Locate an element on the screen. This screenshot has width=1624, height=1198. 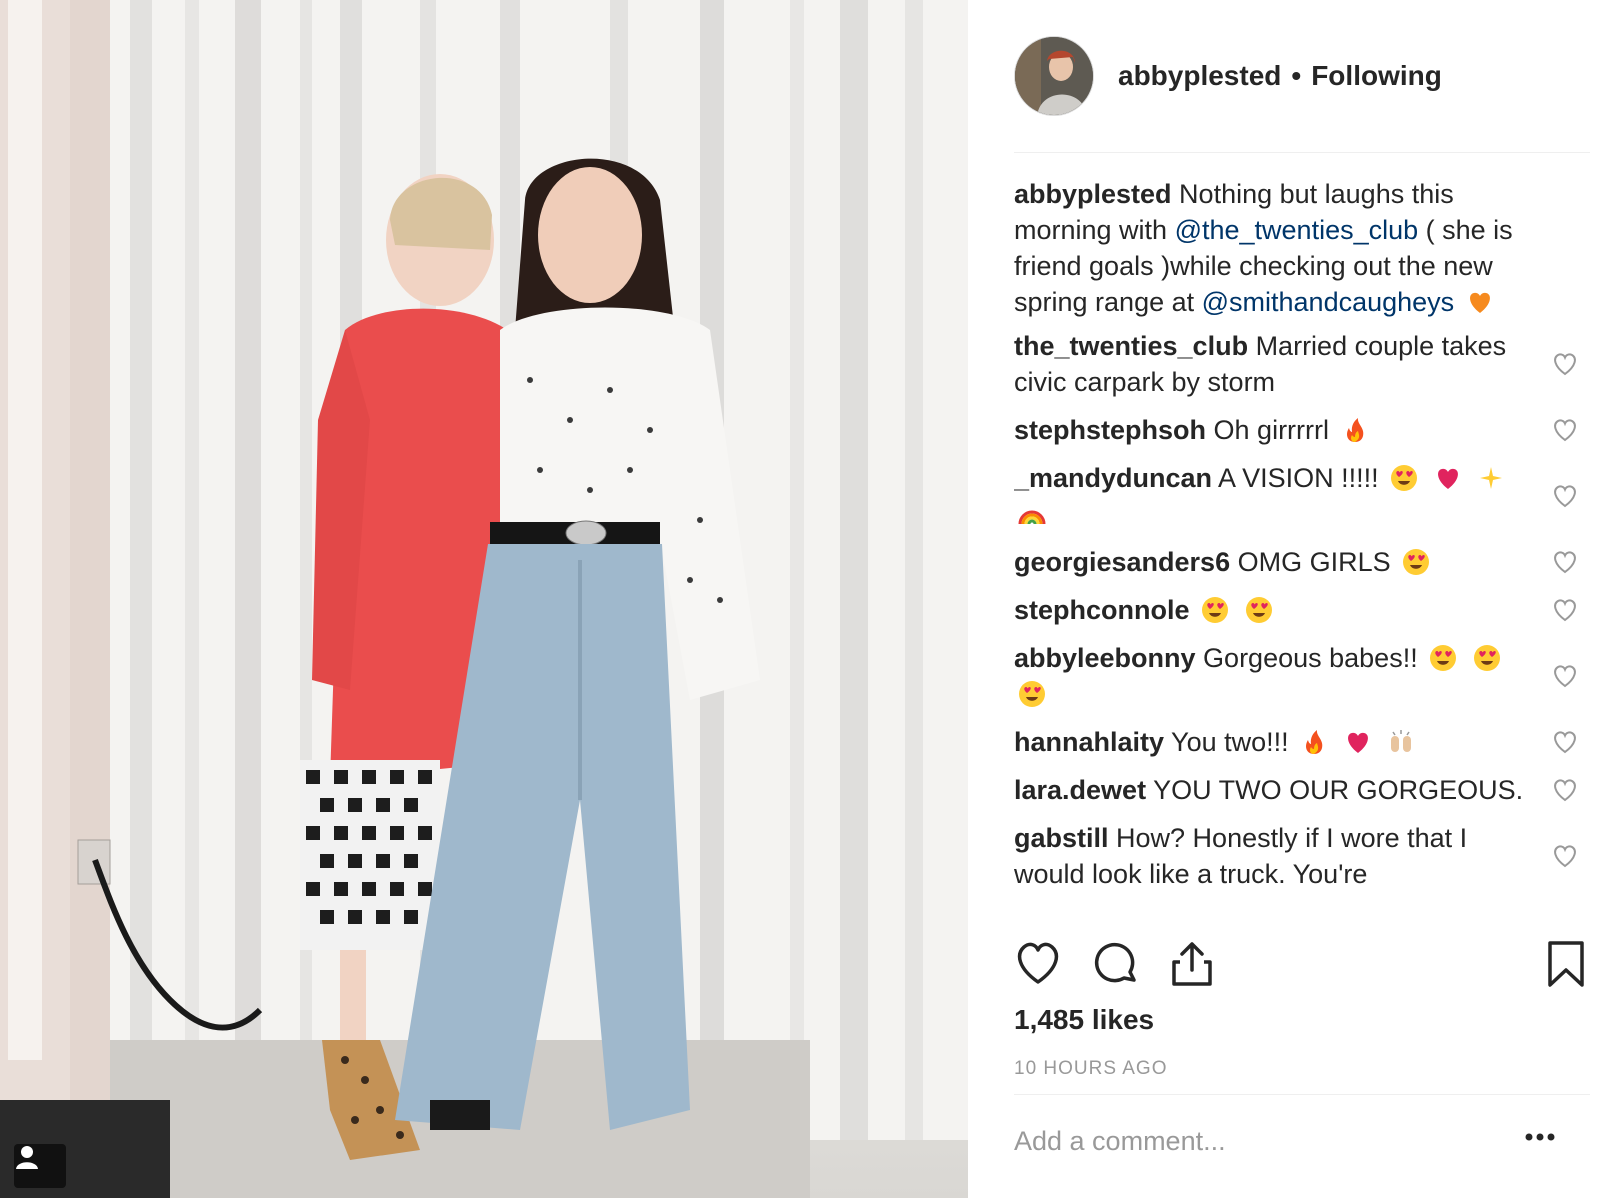
comment-username: georgiesanders6 is located at coordinates (1122, 562).